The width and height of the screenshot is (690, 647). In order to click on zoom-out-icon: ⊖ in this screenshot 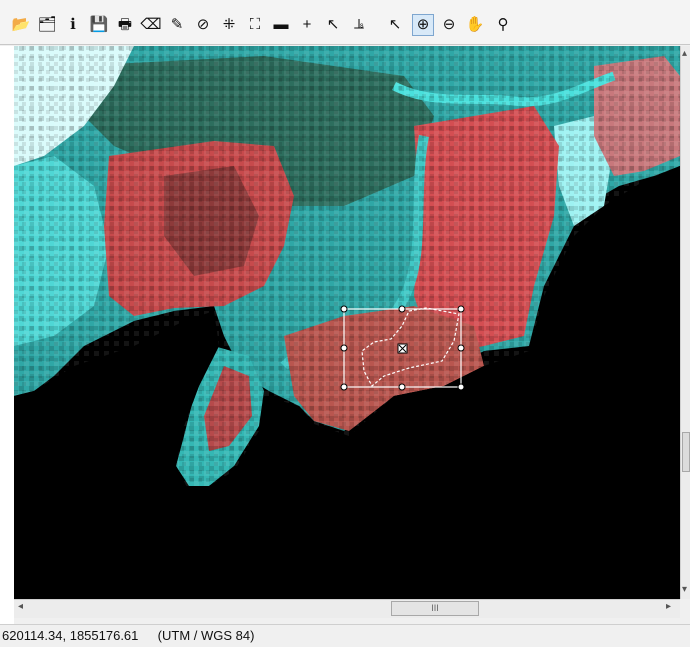, I will do `click(449, 25)`.